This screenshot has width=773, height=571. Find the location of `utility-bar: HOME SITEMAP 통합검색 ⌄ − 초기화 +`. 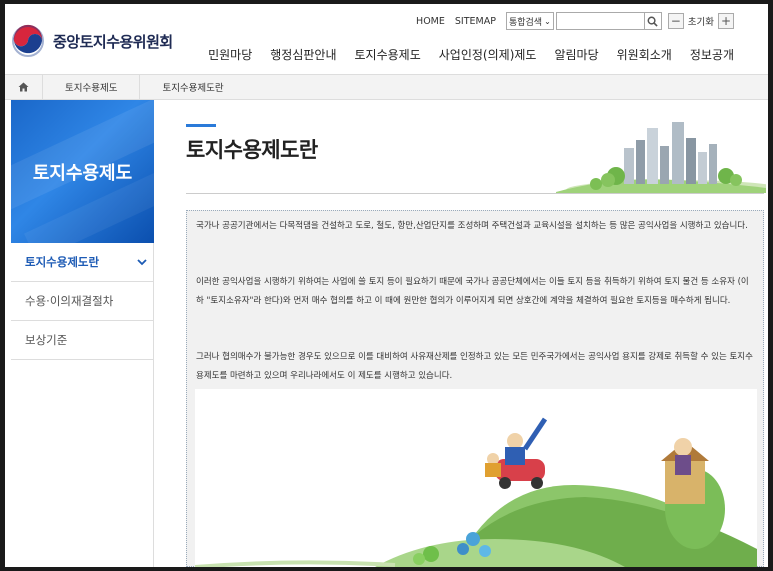

utility-bar: HOME SITEMAP 통합검색 ⌄ − 초기화 + is located at coordinates (575, 21).